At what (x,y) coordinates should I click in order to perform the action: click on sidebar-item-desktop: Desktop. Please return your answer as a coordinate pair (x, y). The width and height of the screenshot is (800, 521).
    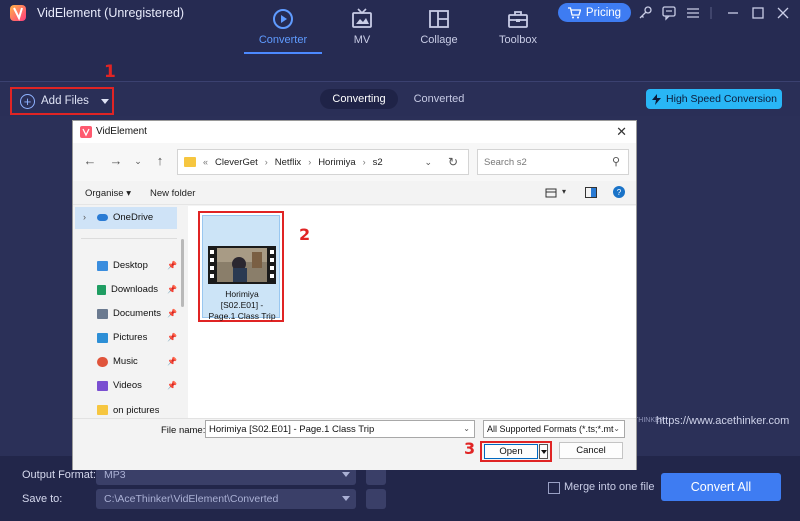
    Looking at the image, I should click on (122, 265).